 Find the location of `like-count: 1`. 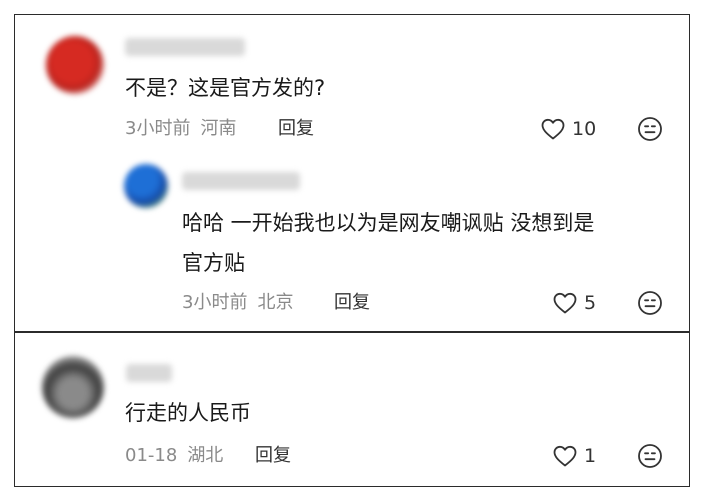

like-count: 1 is located at coordinates (590, 456).